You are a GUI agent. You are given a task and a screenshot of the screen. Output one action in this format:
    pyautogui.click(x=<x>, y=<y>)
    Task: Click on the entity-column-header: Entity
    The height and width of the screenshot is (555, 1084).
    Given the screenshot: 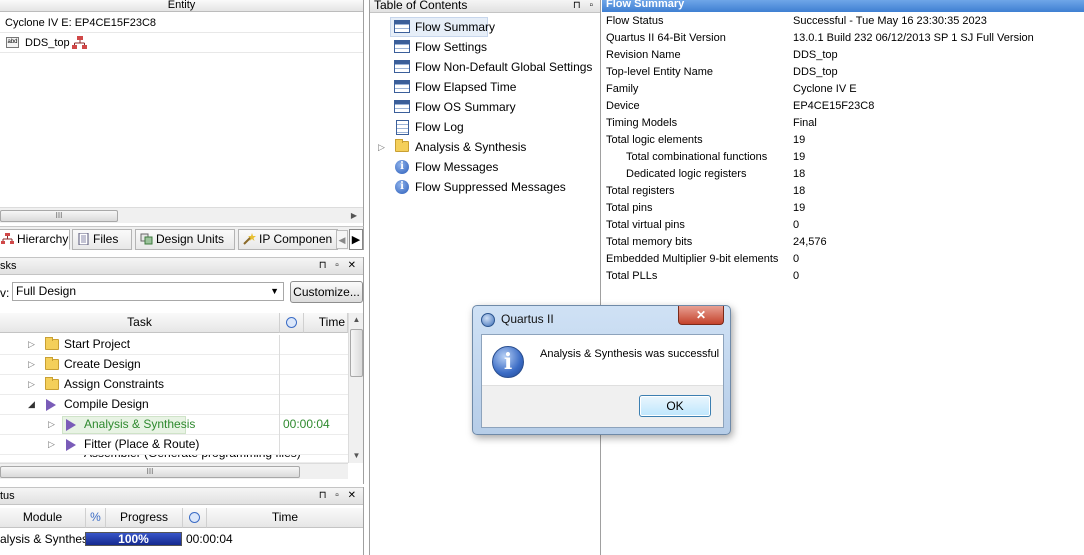 What is the action you would take?
    pyautogui.click(x=181, y=6)
    